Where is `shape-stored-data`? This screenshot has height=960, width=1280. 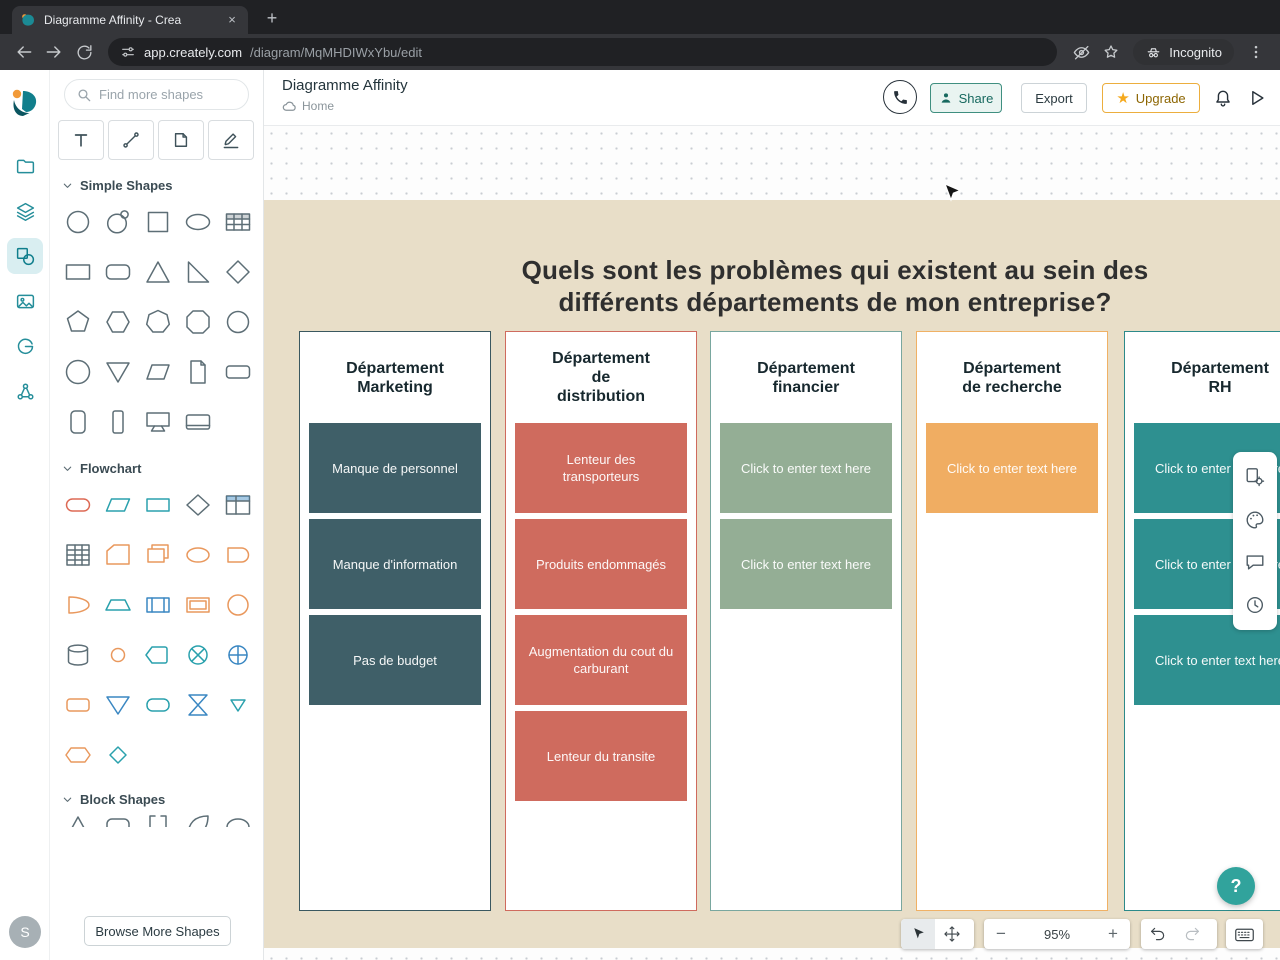 shape-stored-data is located at coordinates (198, 555).